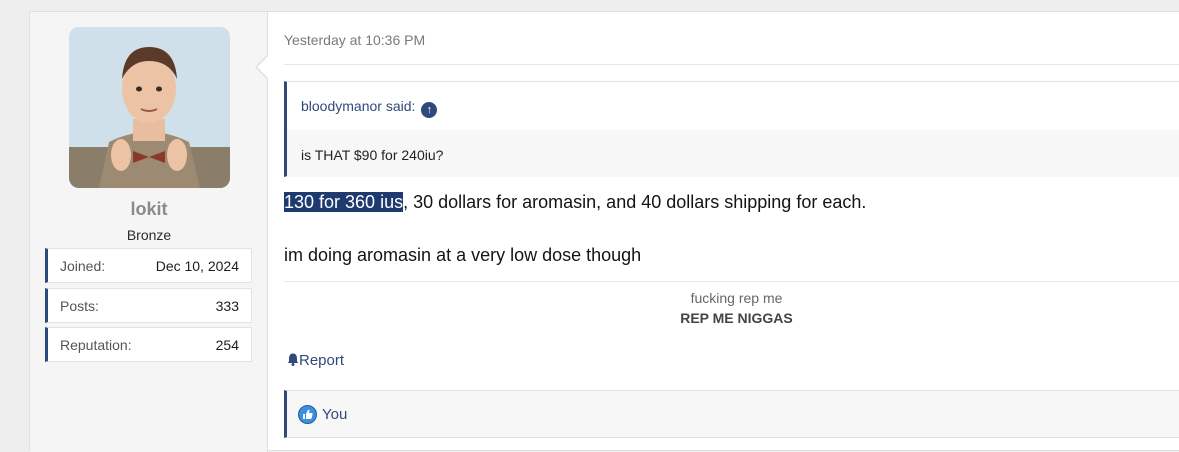 The width and height of the screenshot is (1179, 452). What do you see at coordinates (79, 306) in the screenshot?
I see `stat-label: Posts:` at bounding box center [79, 306].